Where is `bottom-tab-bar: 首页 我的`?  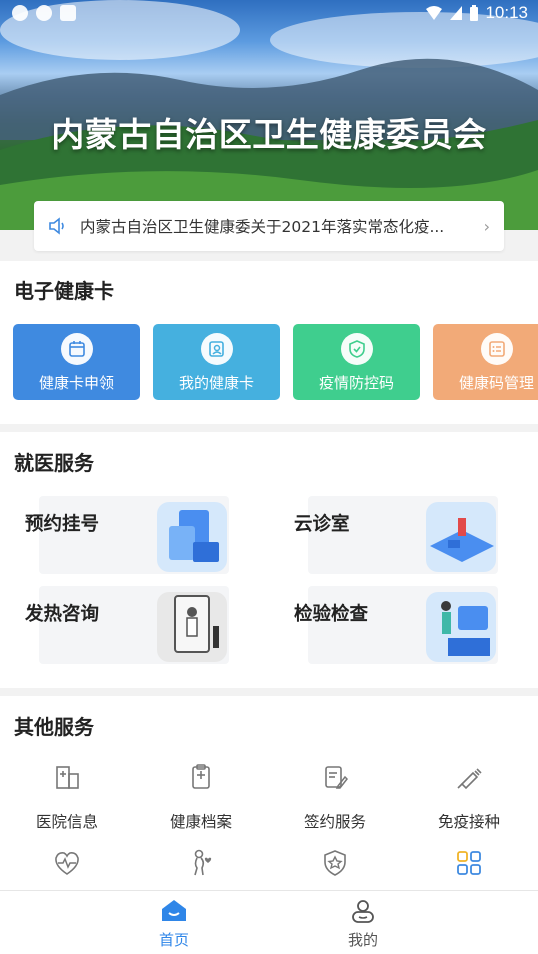 bottom-tab-bar: 首页 我的 is located at coordinates (269, 922).